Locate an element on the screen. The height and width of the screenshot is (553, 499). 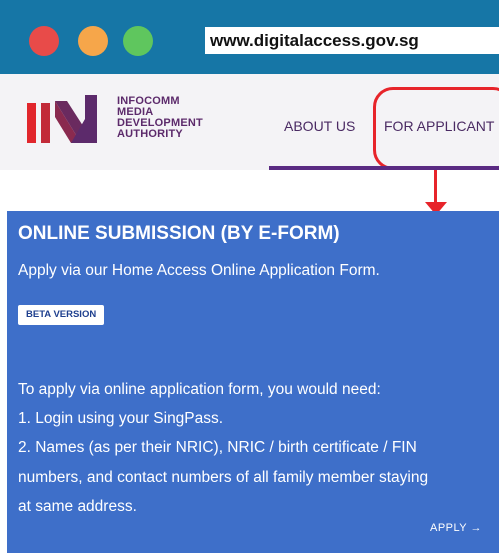
apply-label: APPLY is located at coordinates (448, 528).